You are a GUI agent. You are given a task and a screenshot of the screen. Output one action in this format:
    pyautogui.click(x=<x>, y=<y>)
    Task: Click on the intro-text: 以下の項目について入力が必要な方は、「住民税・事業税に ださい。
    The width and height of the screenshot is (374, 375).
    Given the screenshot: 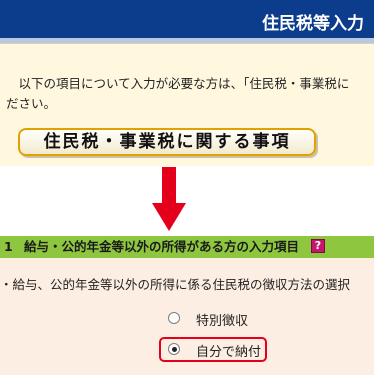 What is the action you would take?
    pyautogui.click(x=178, y=93)
    